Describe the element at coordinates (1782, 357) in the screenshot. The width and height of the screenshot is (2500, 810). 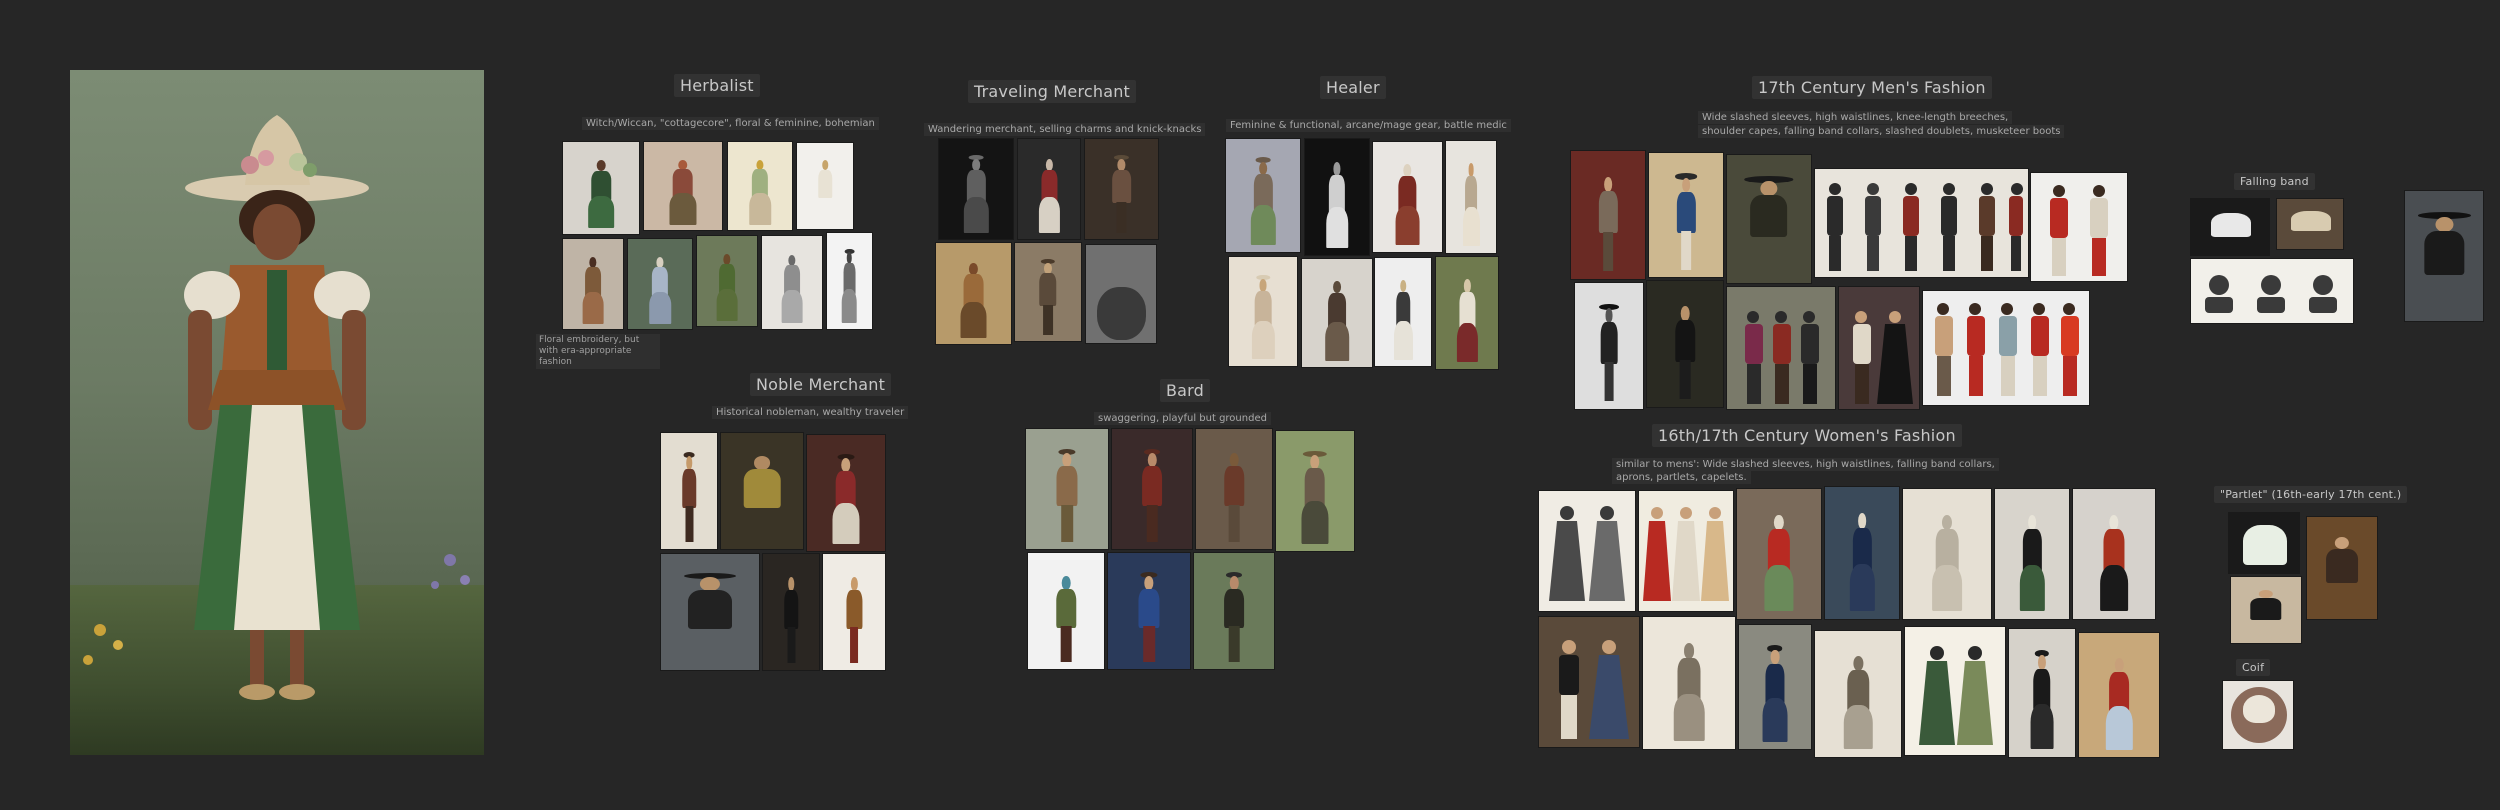
I see `men-figures-courtyard` at that location.